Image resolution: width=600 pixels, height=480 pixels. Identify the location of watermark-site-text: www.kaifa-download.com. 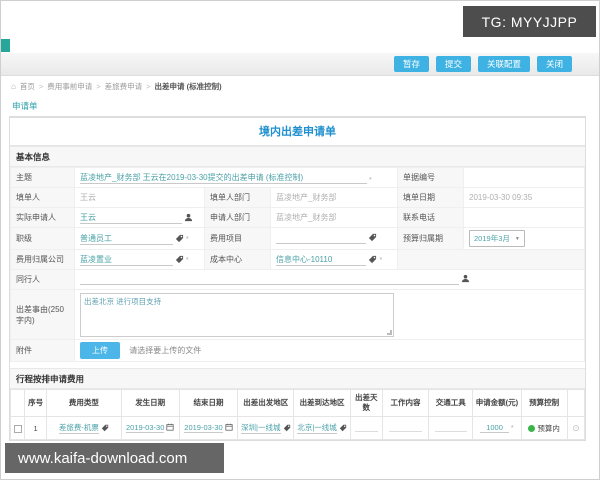
(103, 458).